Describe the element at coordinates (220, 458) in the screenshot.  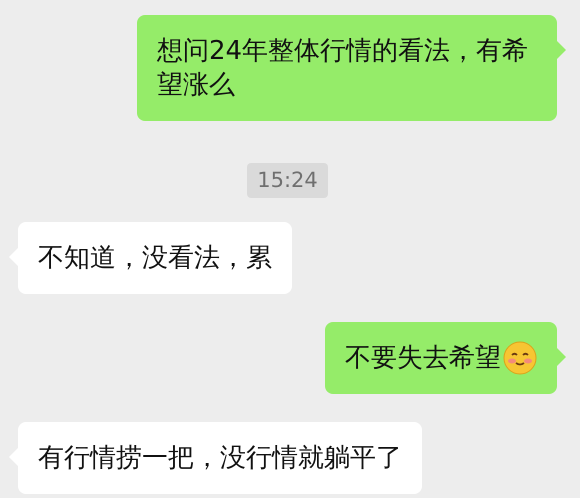
I see `message-text: 有行情捞一把，没行情就躺平了` at that location.